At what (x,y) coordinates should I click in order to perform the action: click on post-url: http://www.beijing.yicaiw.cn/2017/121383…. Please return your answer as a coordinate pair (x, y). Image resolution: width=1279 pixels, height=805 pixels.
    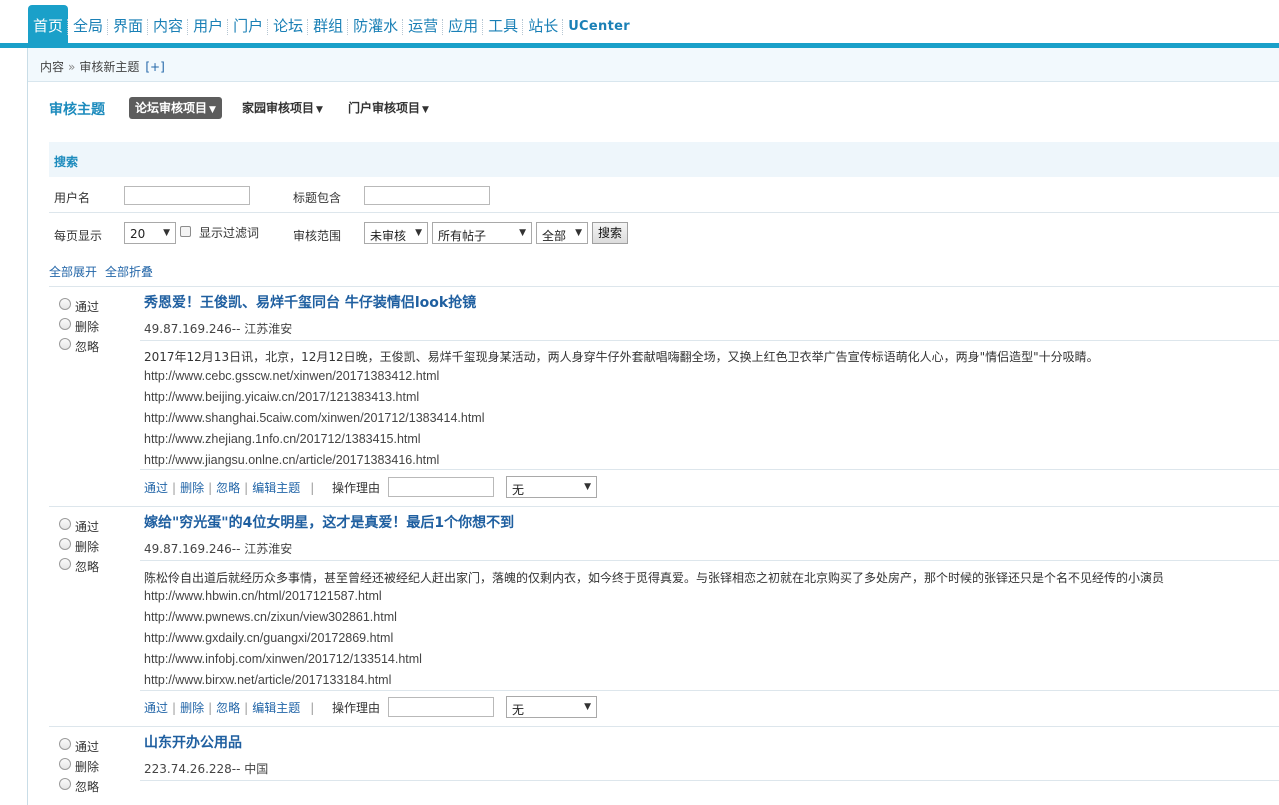
    Looking at the image, I should click on (282, 397).